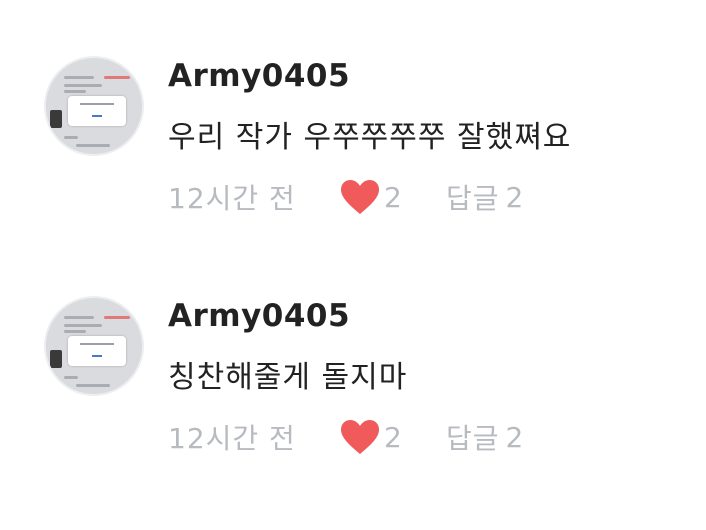 The image size is (706, 530). Describe the element at coordinates (370, 137) in the screenshot. I see `comment-text: 우리 작가 우쭈쭈쭈쭈 잘했쪄요` at that location.